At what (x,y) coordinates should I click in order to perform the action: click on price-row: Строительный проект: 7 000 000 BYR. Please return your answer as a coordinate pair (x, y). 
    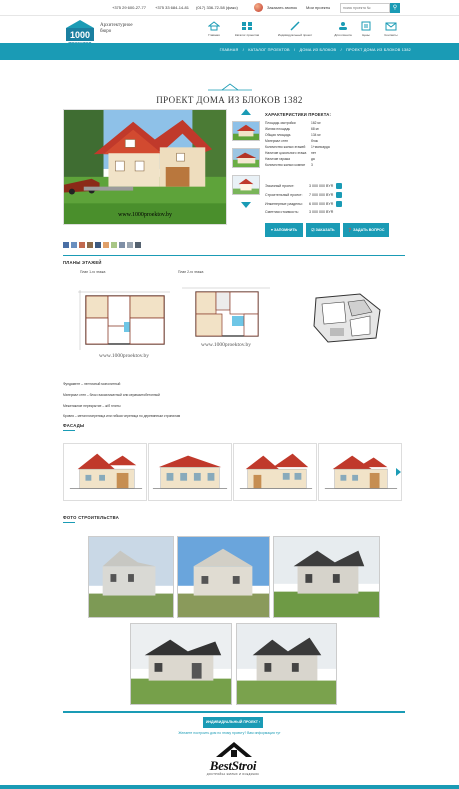
    Looking at the image, I should click on (304, 195).